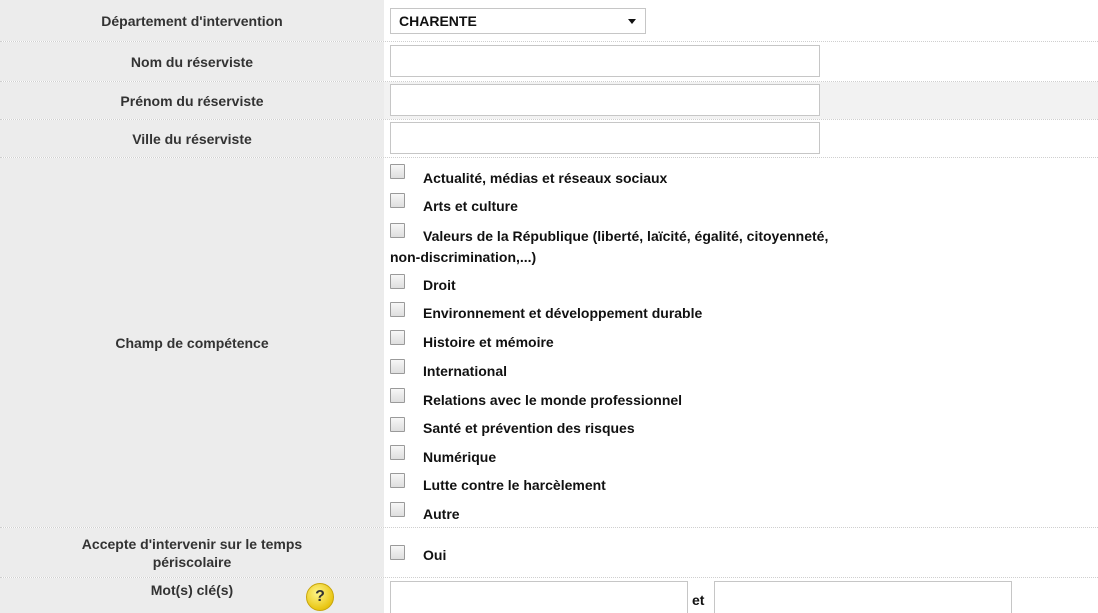 Image resolution: width=1098 pixels, height=613 pixels. Describe the element at coordinates (529, 428) in the screenshot. I see `option-label: Santé et prévention des risques` at that location.